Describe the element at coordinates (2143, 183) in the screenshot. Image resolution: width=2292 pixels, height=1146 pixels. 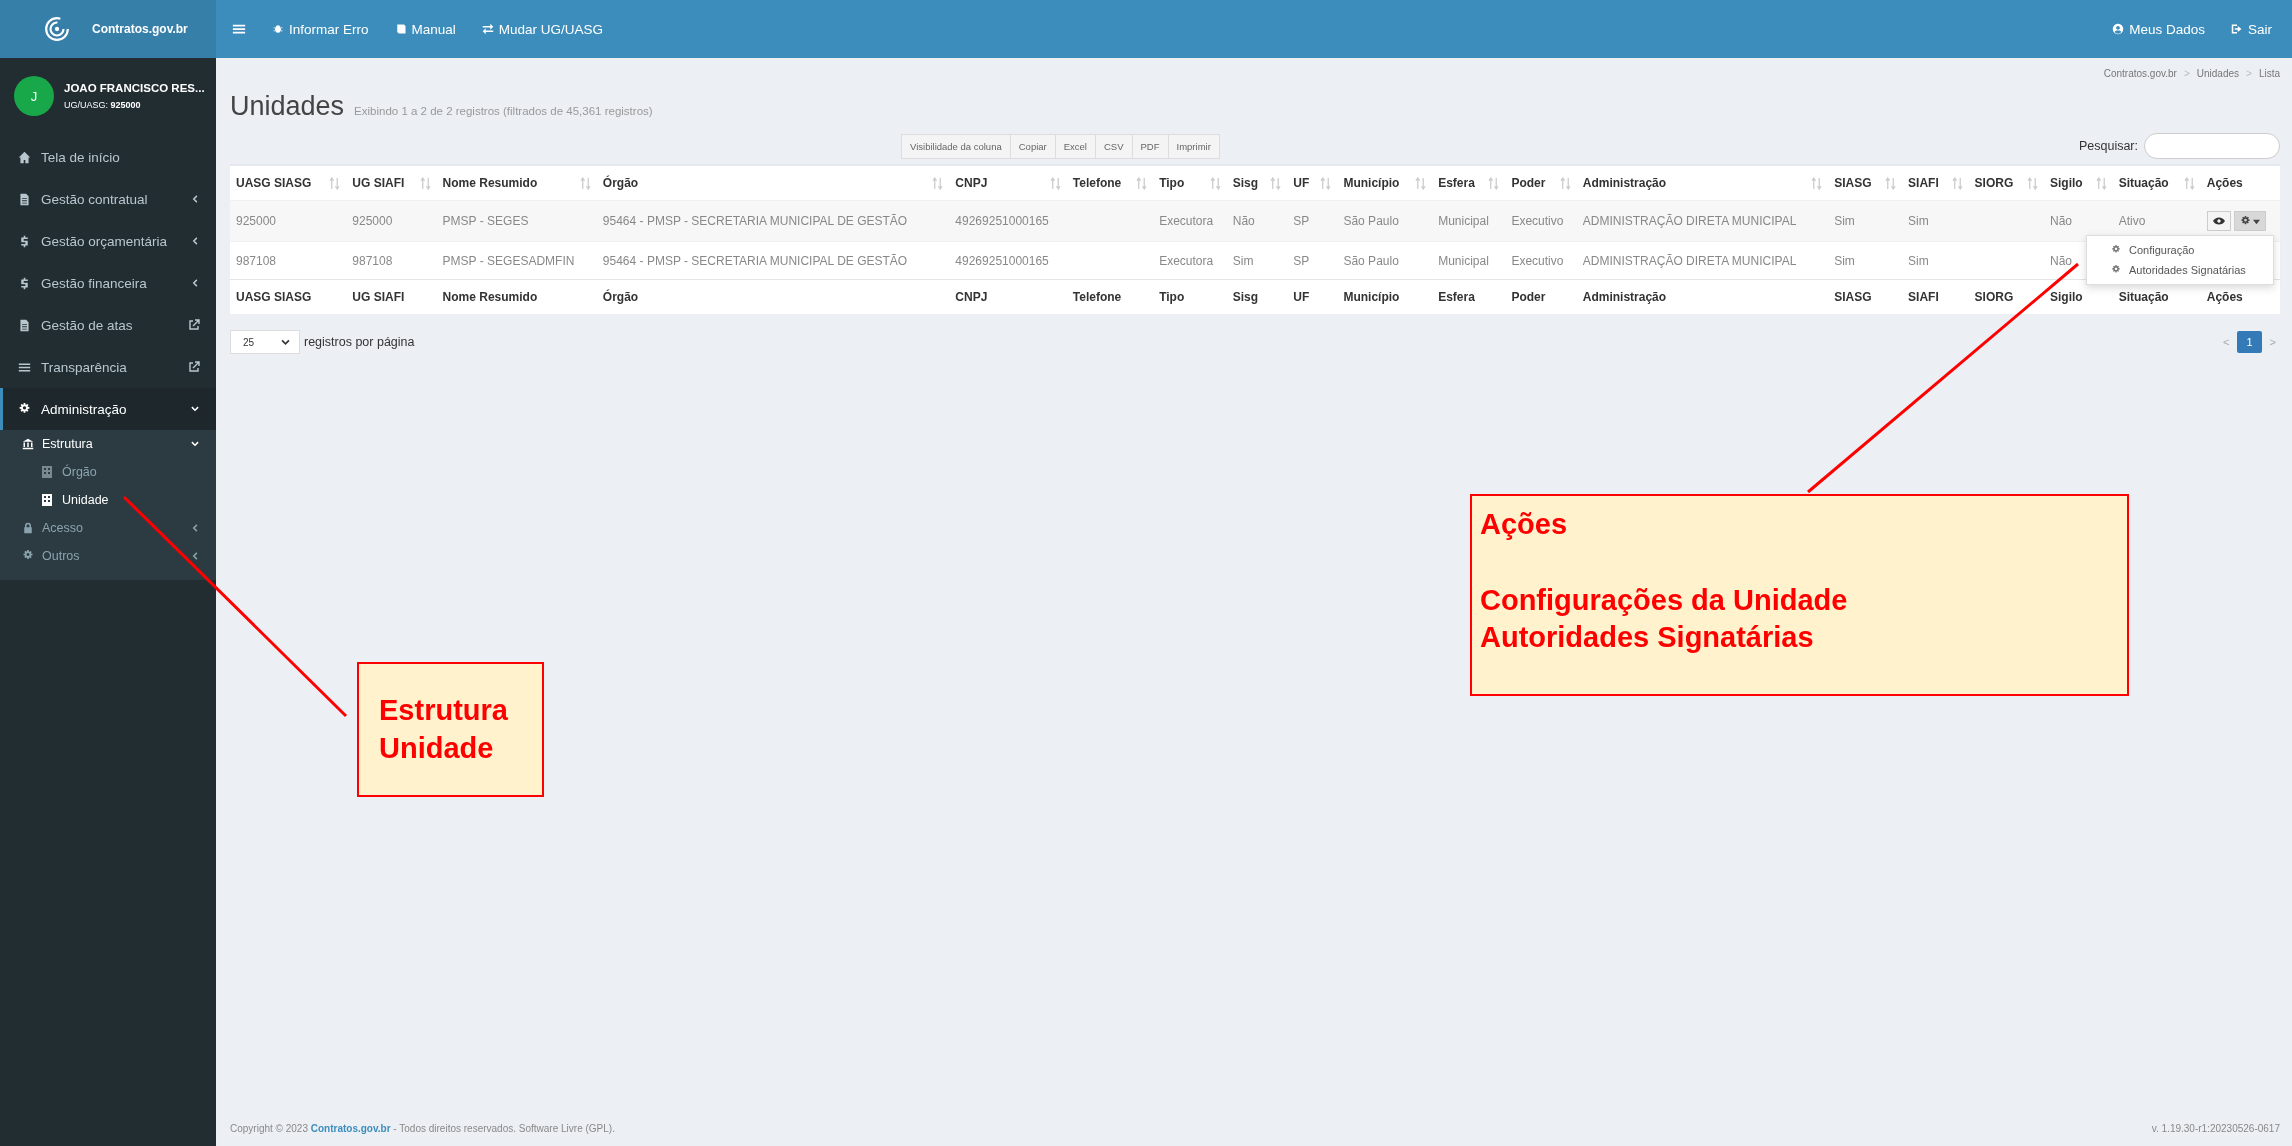
I see `column-header: Situação` at that location.